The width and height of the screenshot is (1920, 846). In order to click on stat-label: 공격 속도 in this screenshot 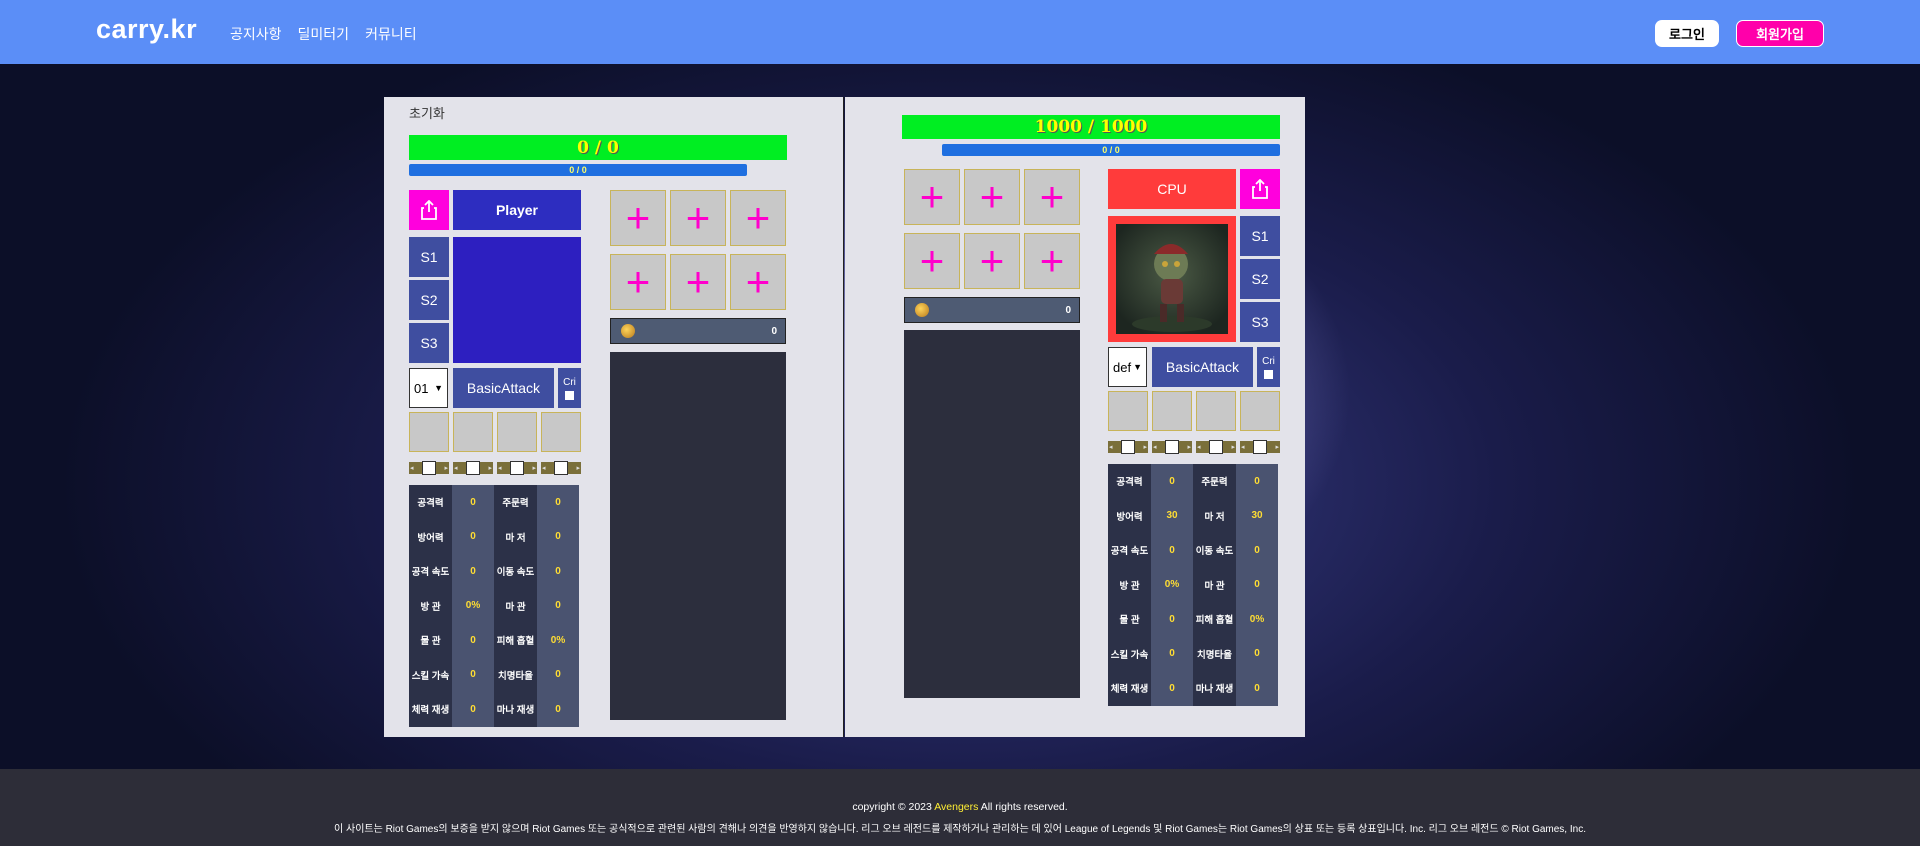, I will do `click(430, 571)`.